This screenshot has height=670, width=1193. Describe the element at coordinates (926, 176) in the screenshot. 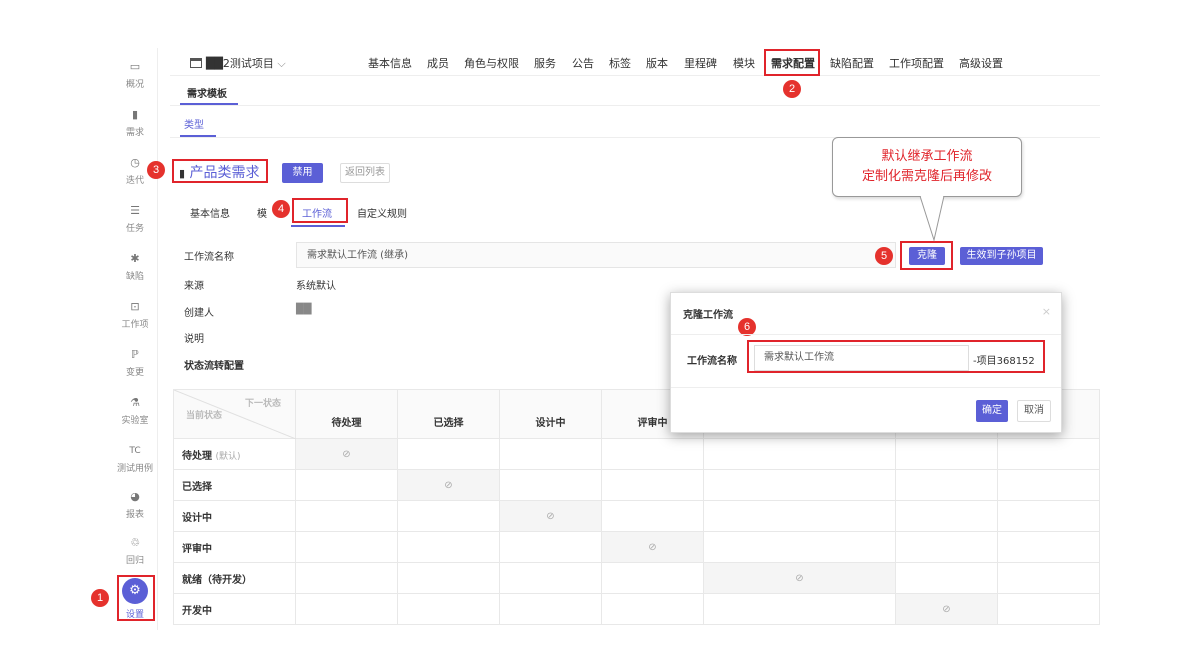

I see `callout-line-2: 定制化需克隆后再修改` at that location.